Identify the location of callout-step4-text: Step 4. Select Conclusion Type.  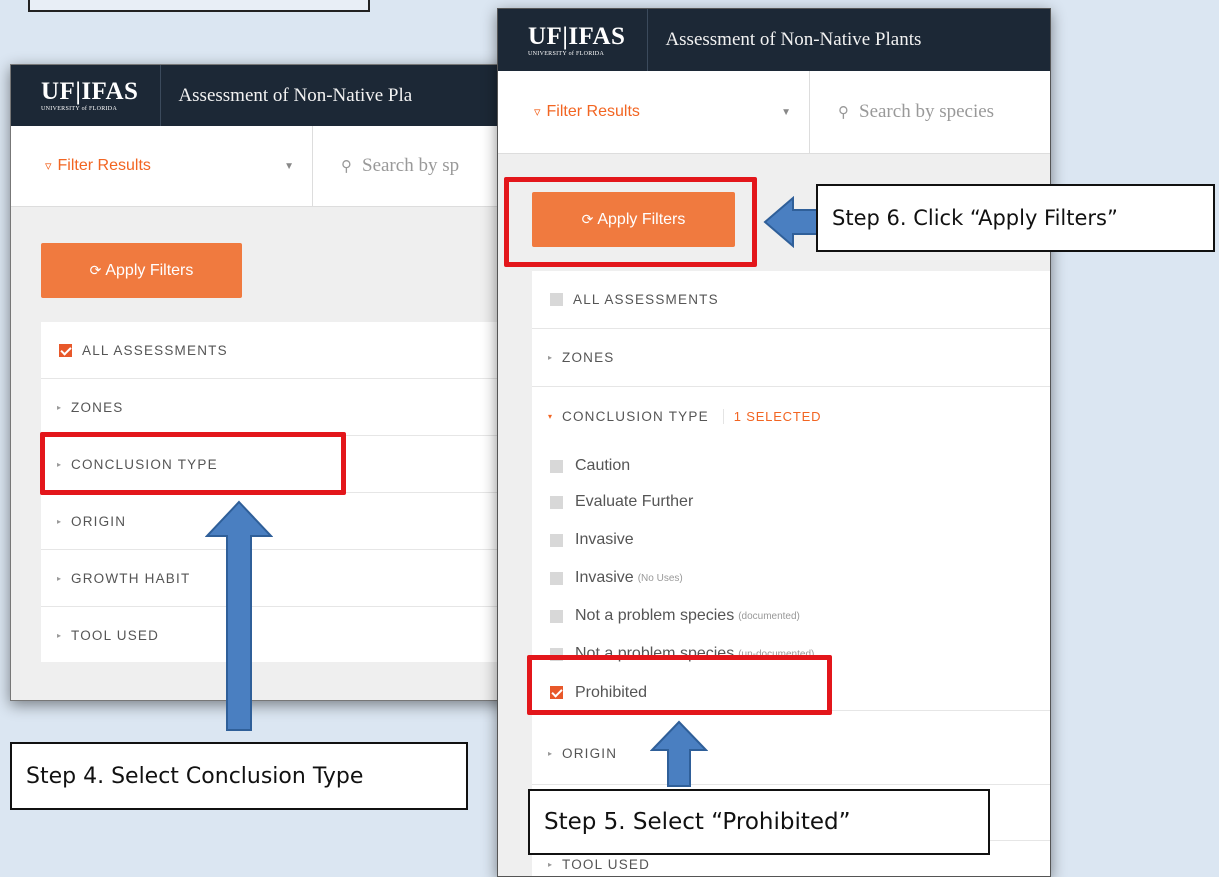
(195, 776).